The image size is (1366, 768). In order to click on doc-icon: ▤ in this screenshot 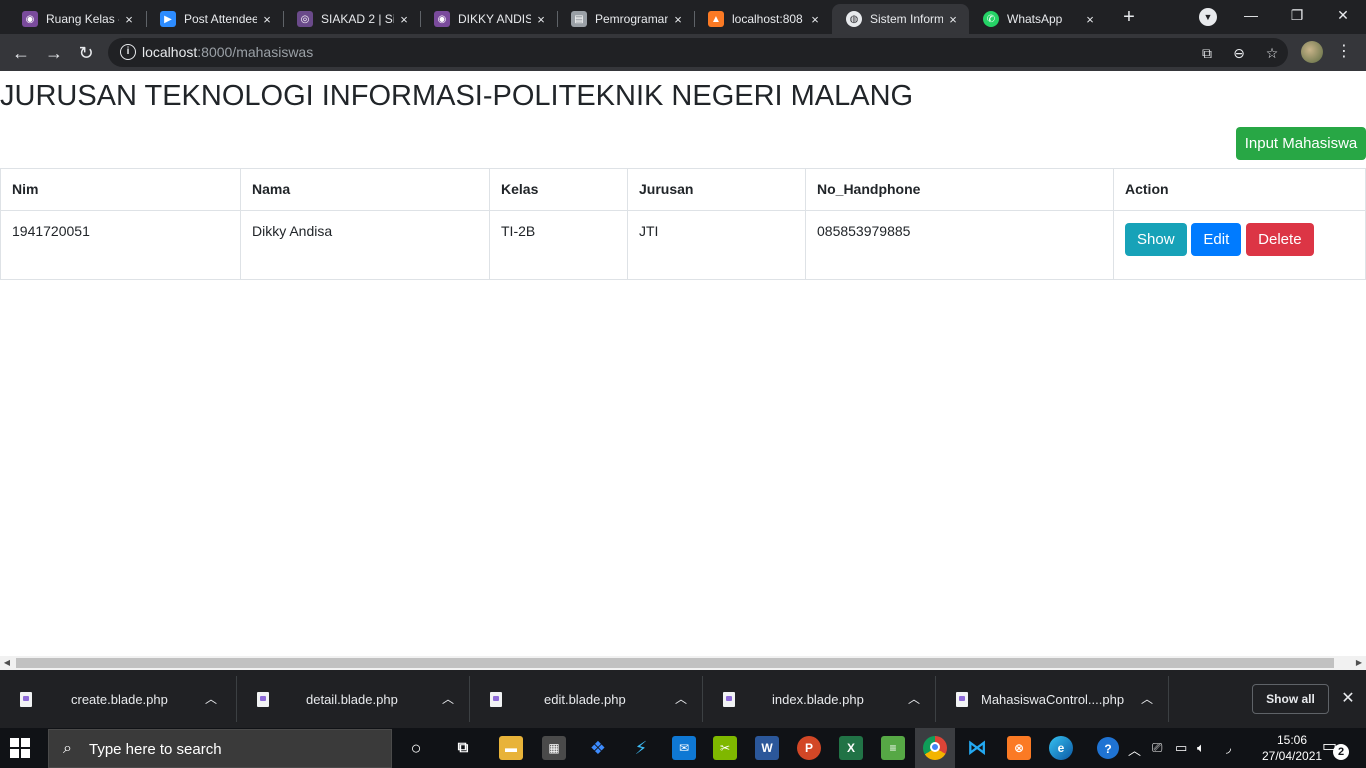, I will do `click(579, 19)`.